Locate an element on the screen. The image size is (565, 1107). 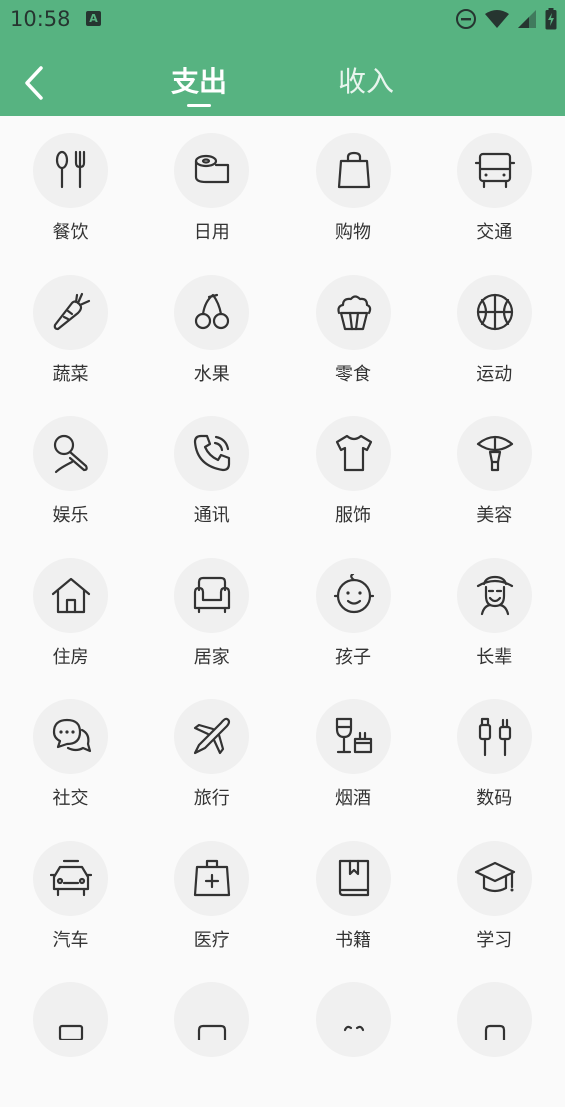
phone-icon is located at coordinates (212, 453).